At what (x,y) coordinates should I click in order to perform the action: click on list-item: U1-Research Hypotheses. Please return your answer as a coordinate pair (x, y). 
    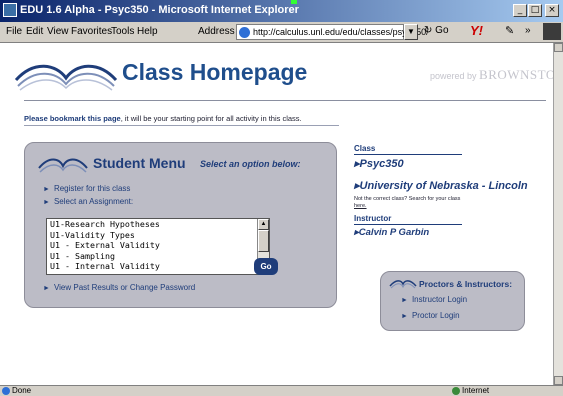
    Looking at the image, I should click on (158, 224).